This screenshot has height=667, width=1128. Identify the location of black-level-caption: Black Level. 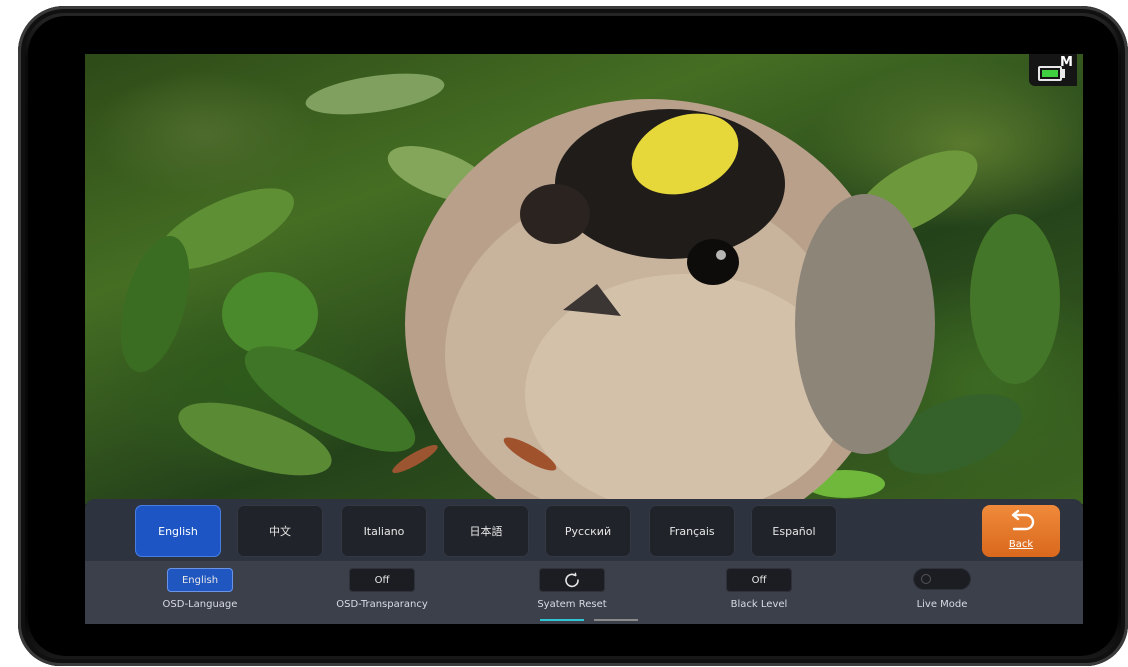
(759, 604).